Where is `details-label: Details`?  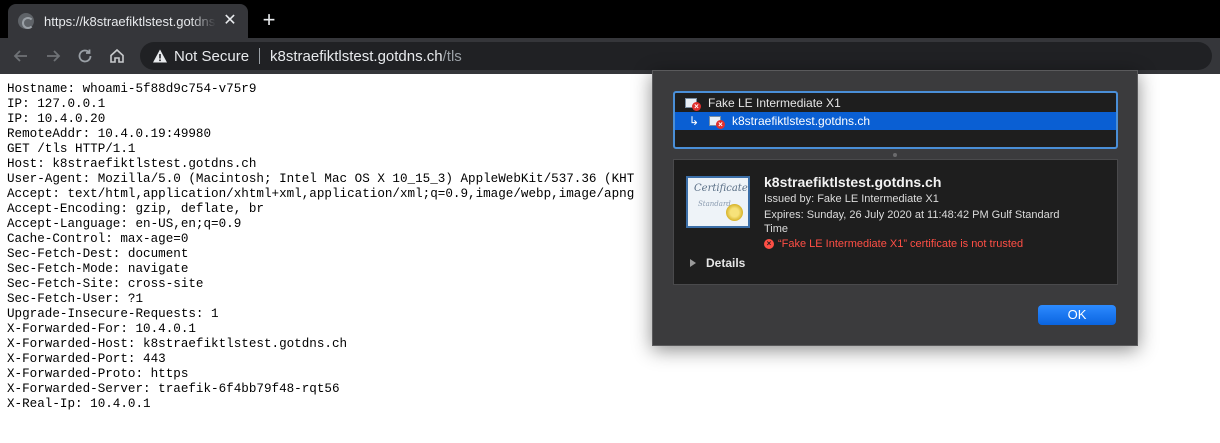
details-label: Details is located at coordinates (725, 263).